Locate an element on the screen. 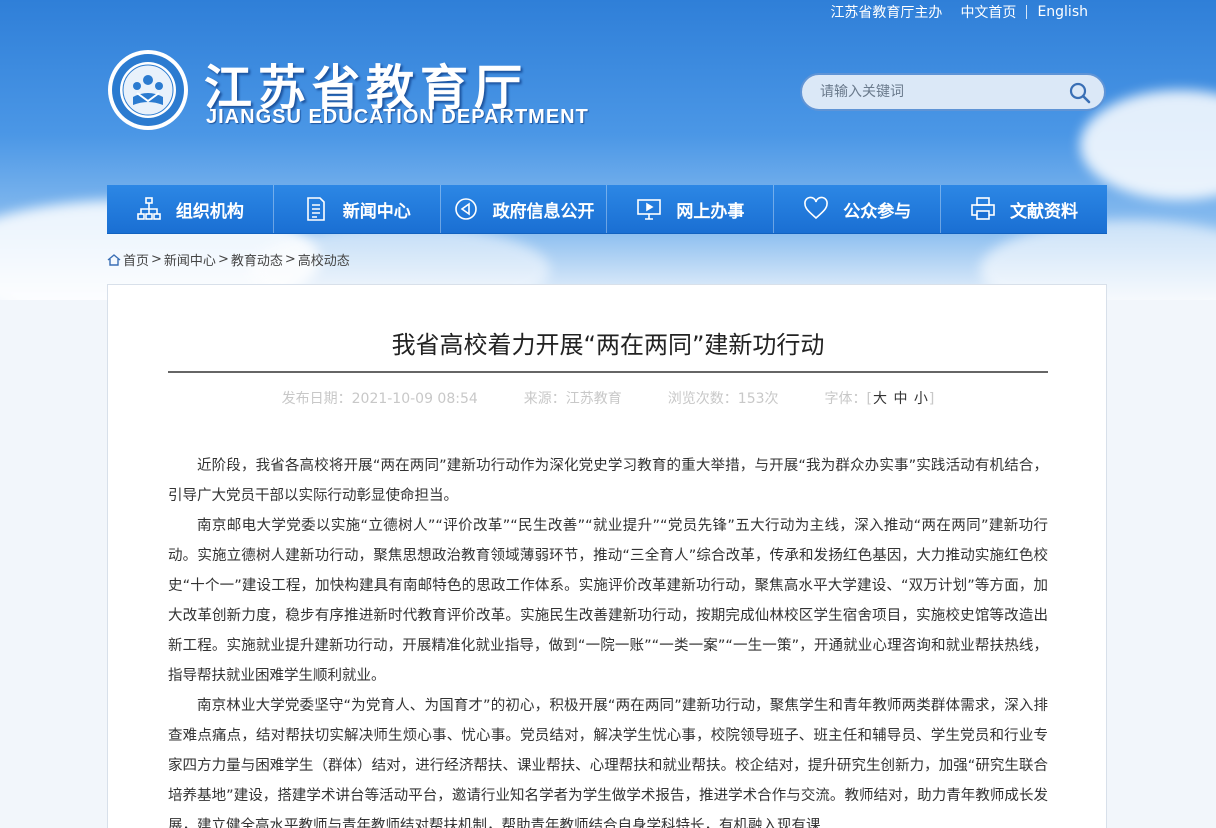  heart-icon is located at coordinates (816, 208).